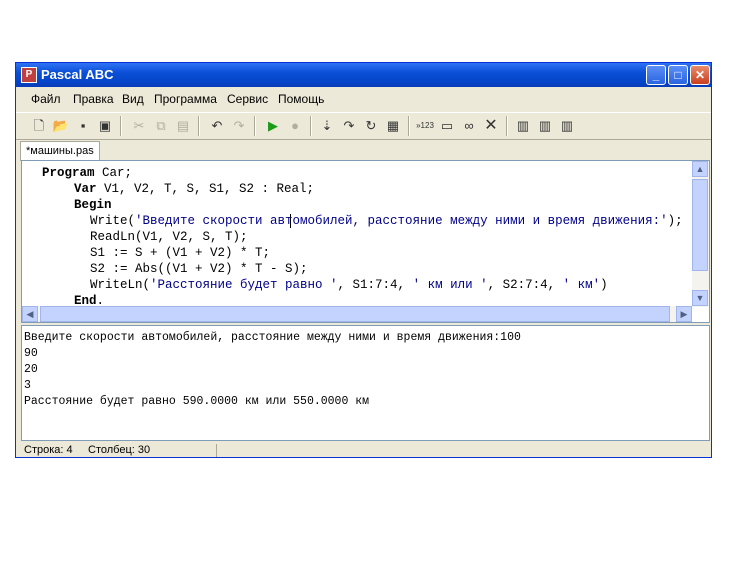 The width and height of the screenshot is (750, 562). What do you see at coordinates (363, 450) in the screenshot?
I see `status-bar: Строка: 4 Столбец: 30` at bounding box center [363, 450].